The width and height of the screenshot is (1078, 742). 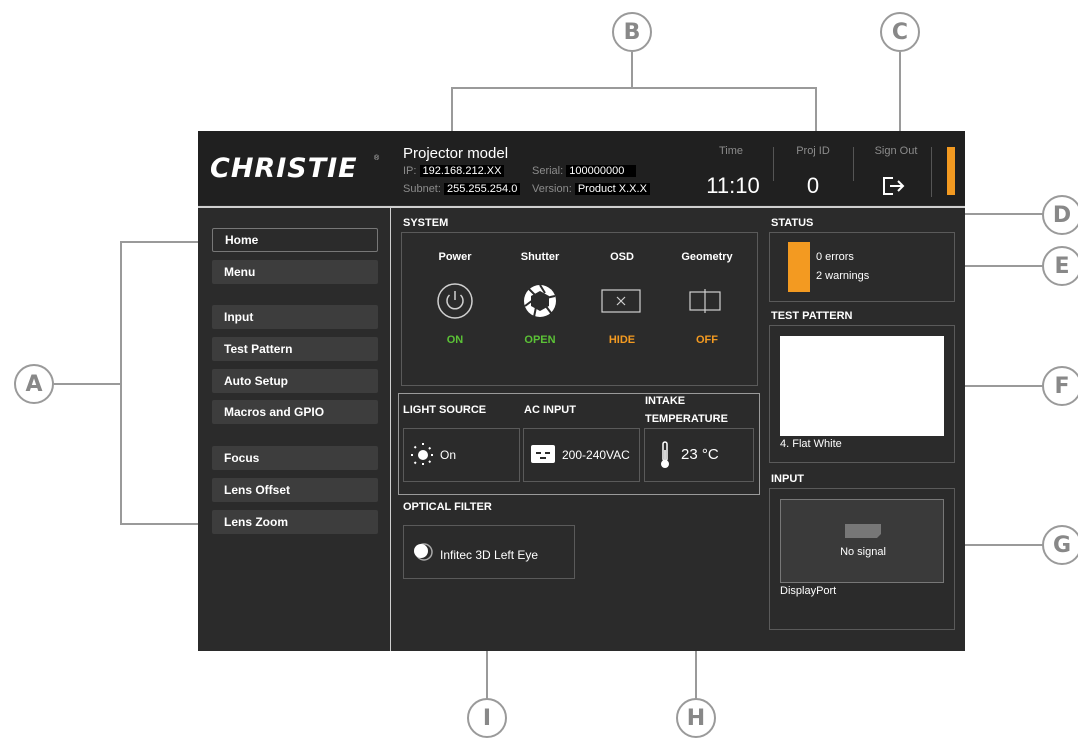 I want to click on nav-input: Input, so click(x=295, y=317).